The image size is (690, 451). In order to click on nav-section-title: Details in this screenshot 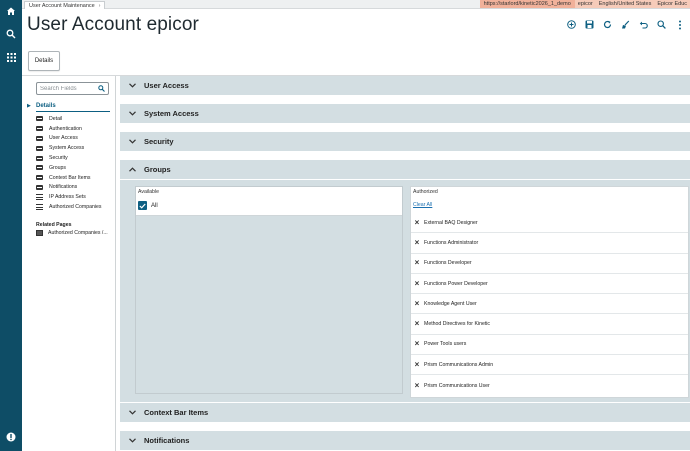, I will do `click(46, 106)`.